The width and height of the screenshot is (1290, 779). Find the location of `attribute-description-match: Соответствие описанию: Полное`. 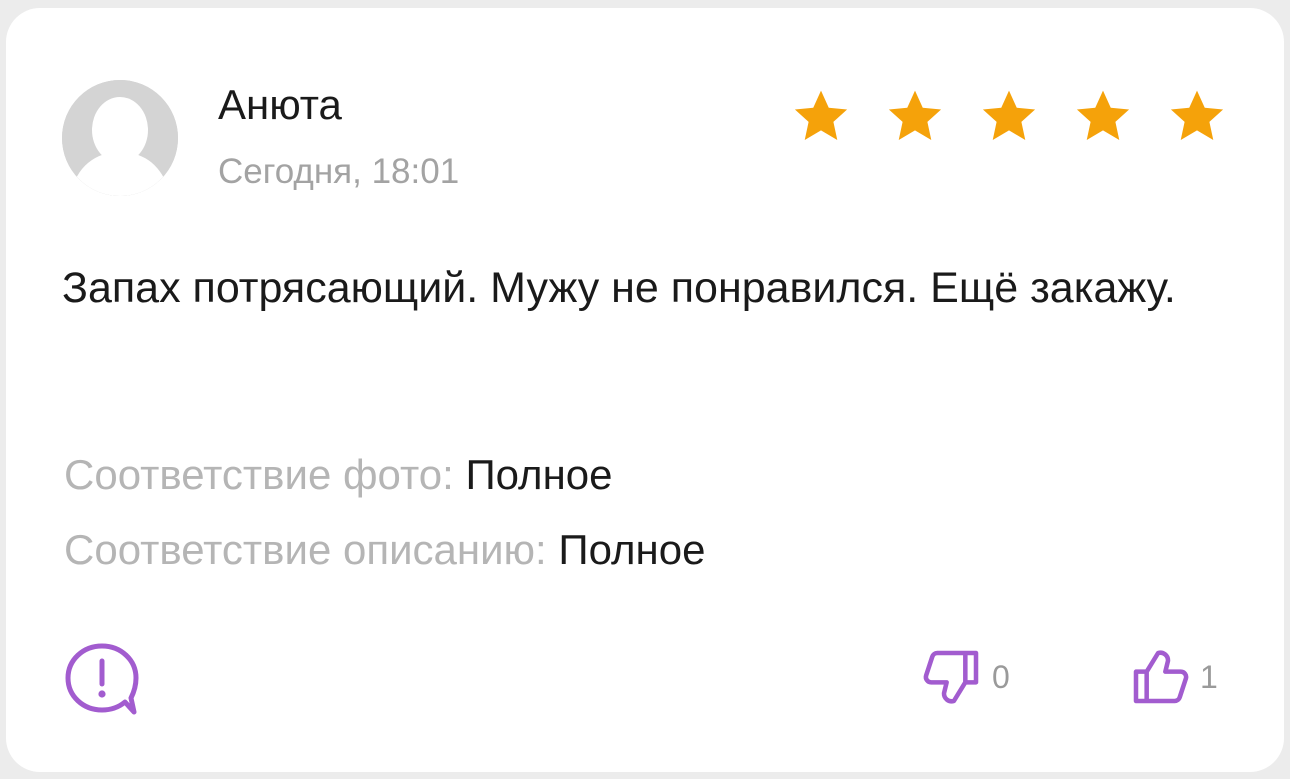

attribute-description-match: Соответствие описанию: Полное is located at coordinates (384, 550).